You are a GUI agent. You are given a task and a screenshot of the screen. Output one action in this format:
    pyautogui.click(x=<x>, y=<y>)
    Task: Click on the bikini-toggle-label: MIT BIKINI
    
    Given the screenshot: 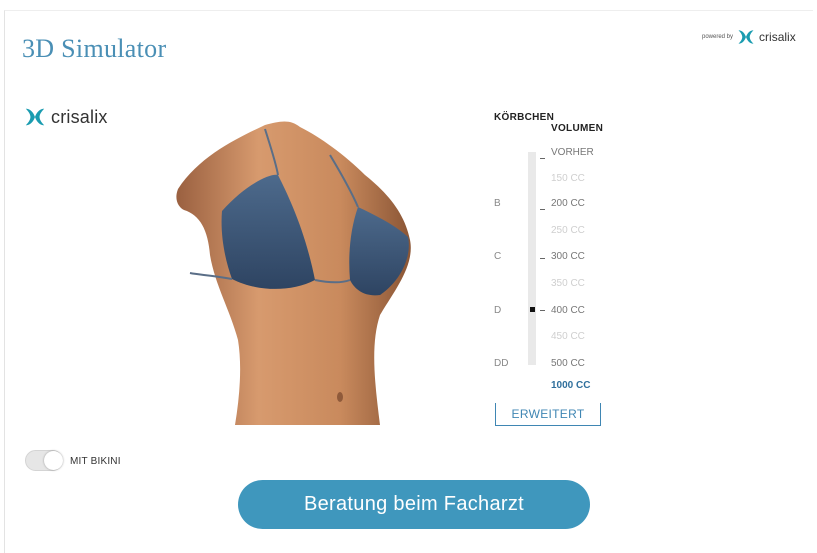 What is the action you would take?
    pyautogui.click(x=95, y=461)
    